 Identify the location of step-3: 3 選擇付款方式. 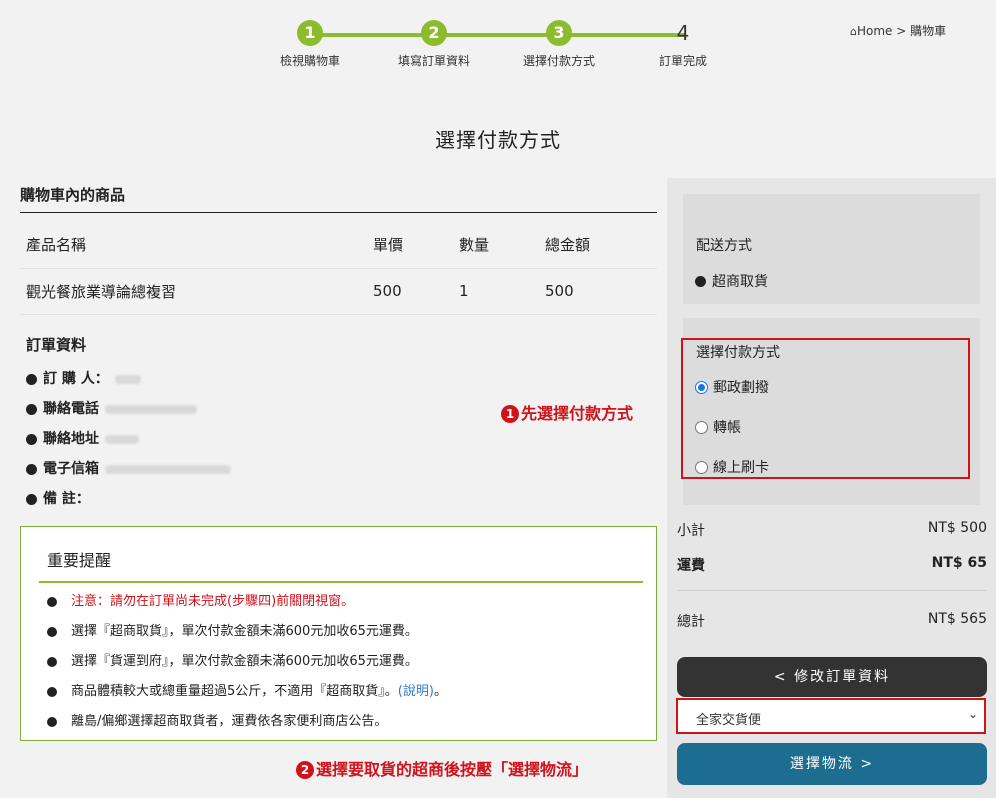
(559, 44).